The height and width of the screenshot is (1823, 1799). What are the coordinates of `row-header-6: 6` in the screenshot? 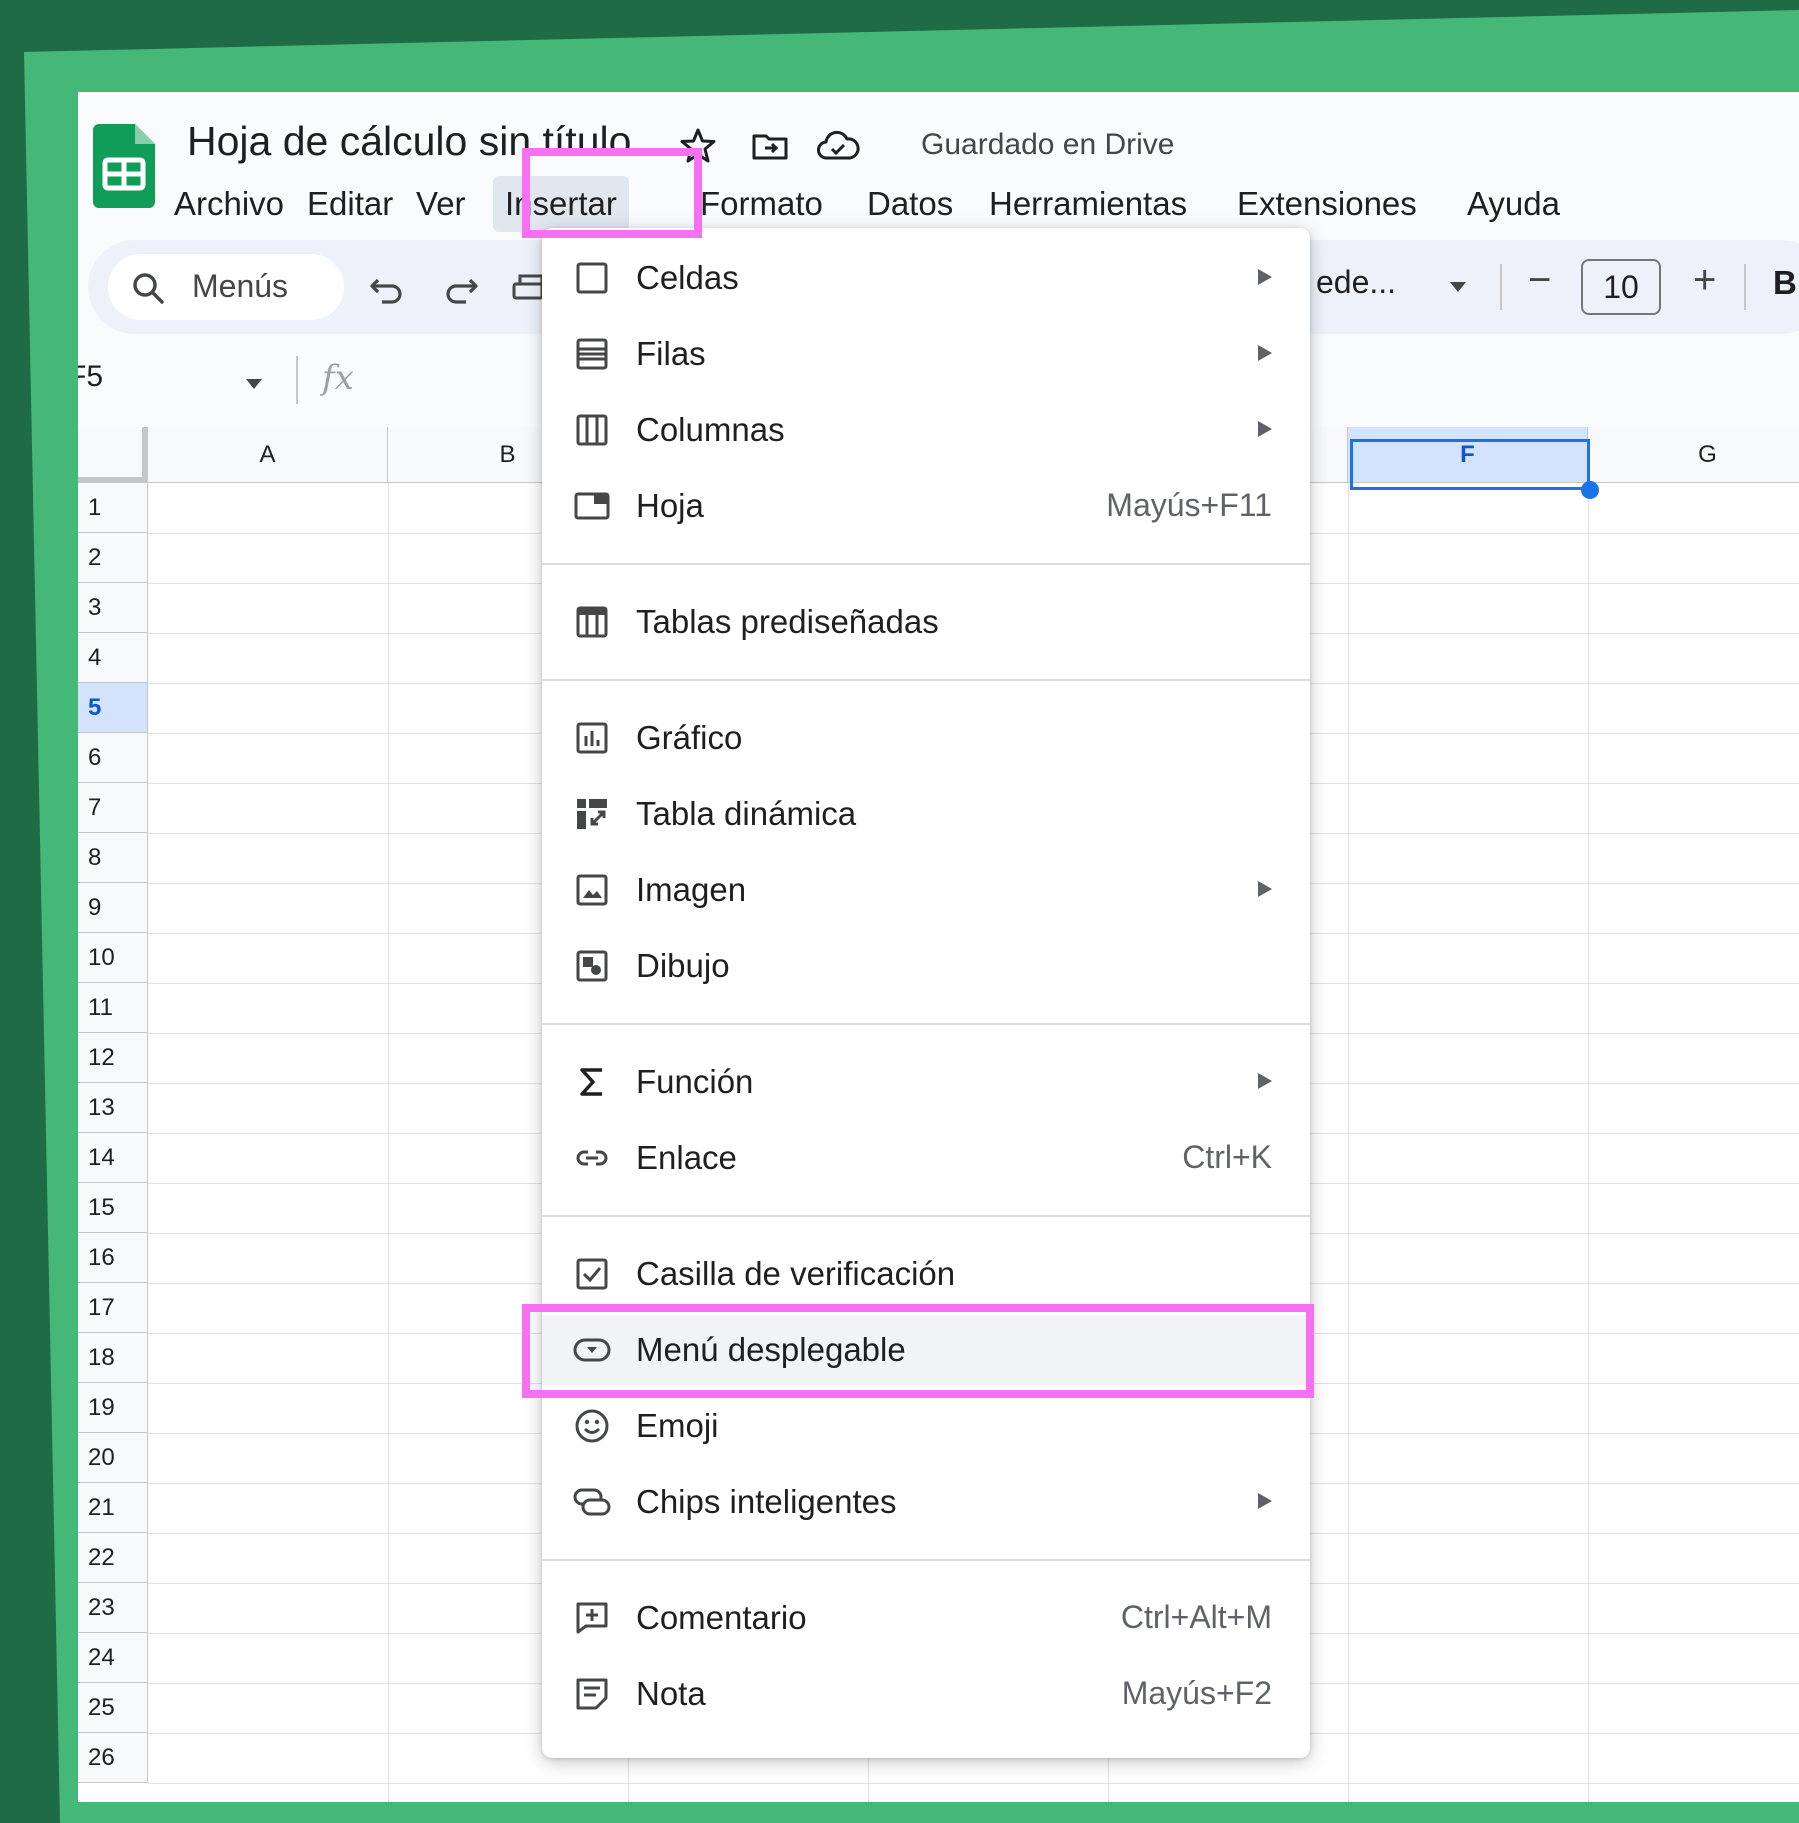 It's located at (113, 758).